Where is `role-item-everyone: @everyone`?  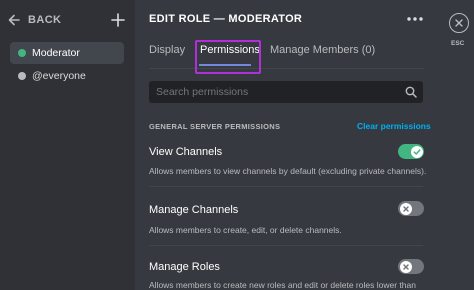
role-item-everyone: @everyone is located at coordinates (67, 76).